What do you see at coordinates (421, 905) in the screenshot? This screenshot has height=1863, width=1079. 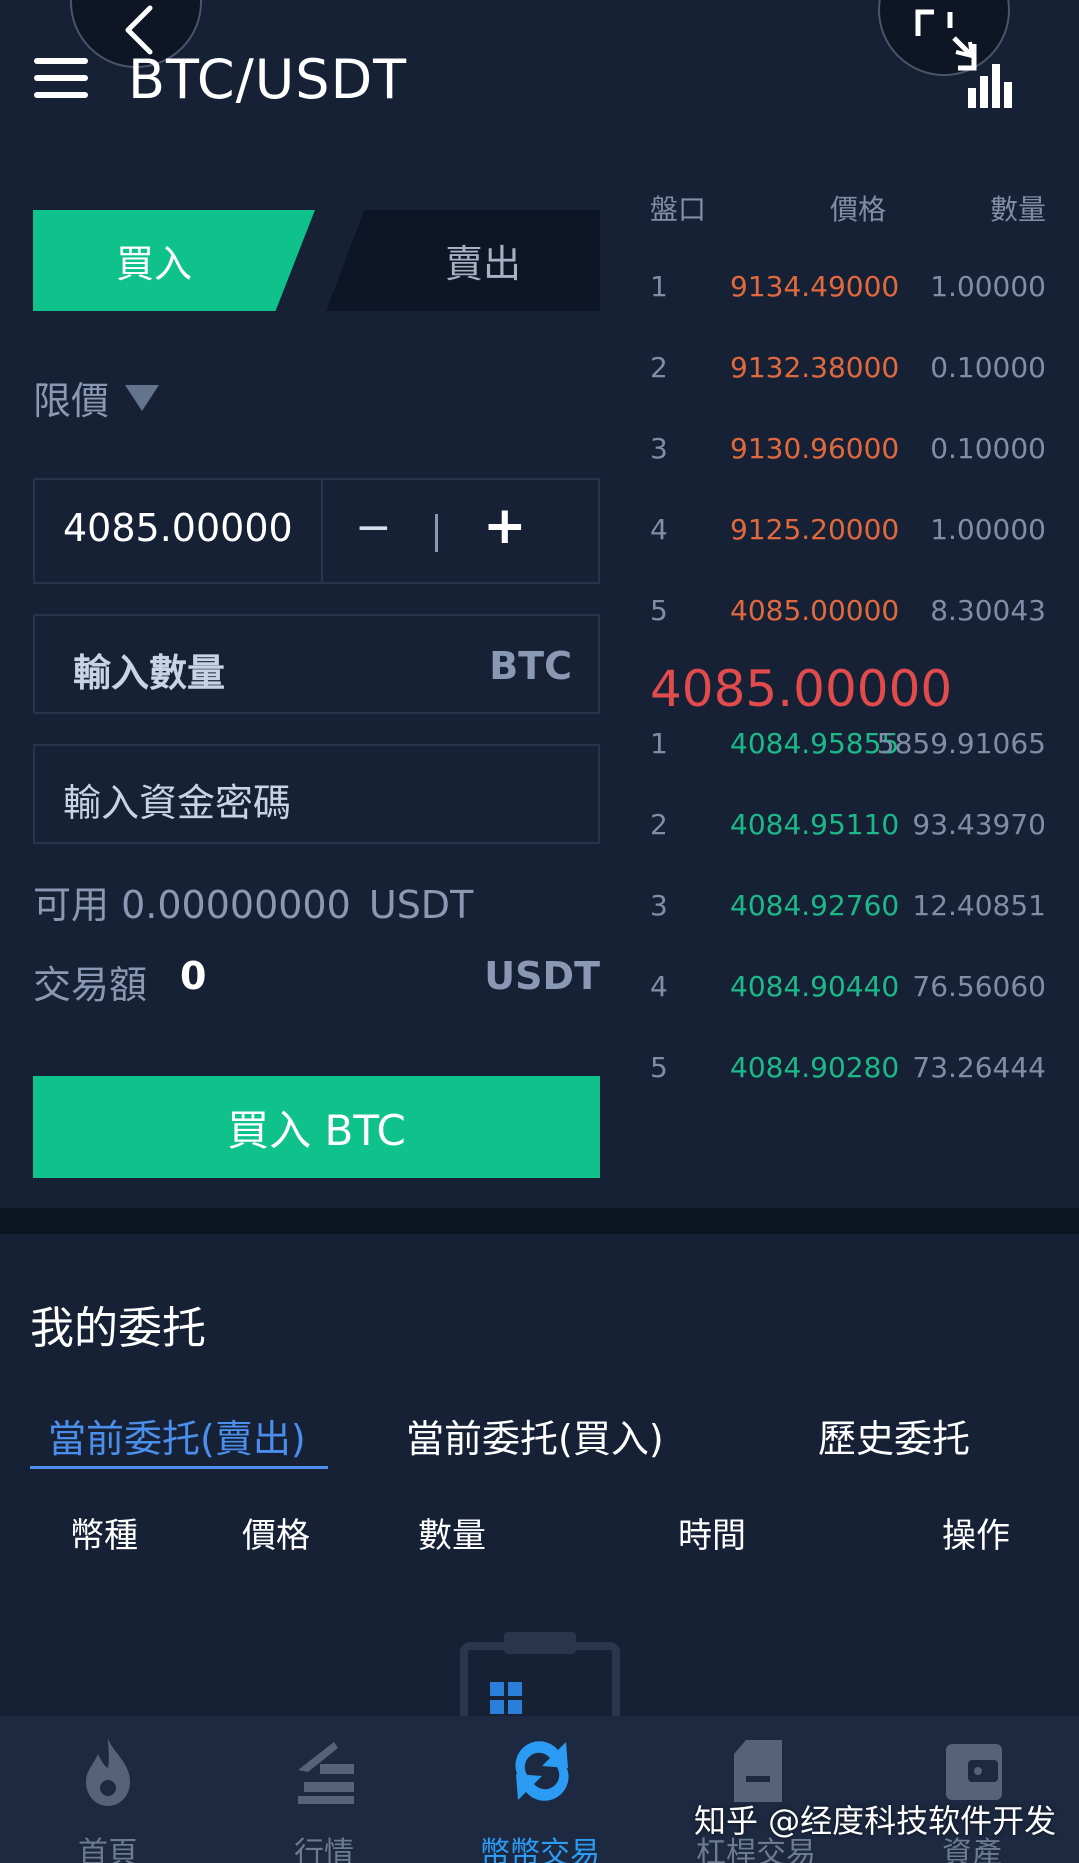 I see `available-unit: USDT` at bounding box center [421, 905].